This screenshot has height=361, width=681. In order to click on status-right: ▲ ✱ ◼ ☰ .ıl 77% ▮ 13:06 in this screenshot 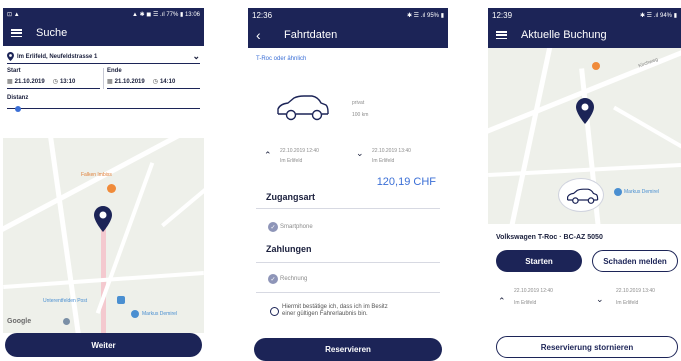, I will do `click(166, 14)`.